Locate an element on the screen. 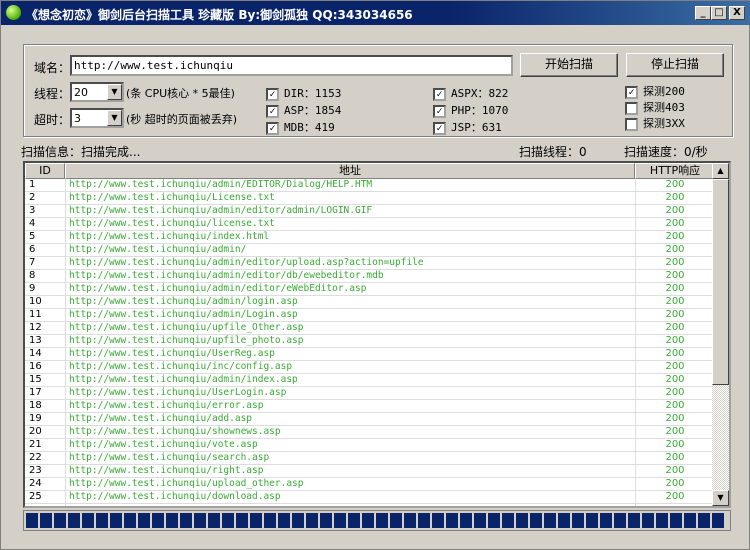  table-row: 4 http://www.test.ichunqiu/license.txt 200 is located at coordinates (370, 224).